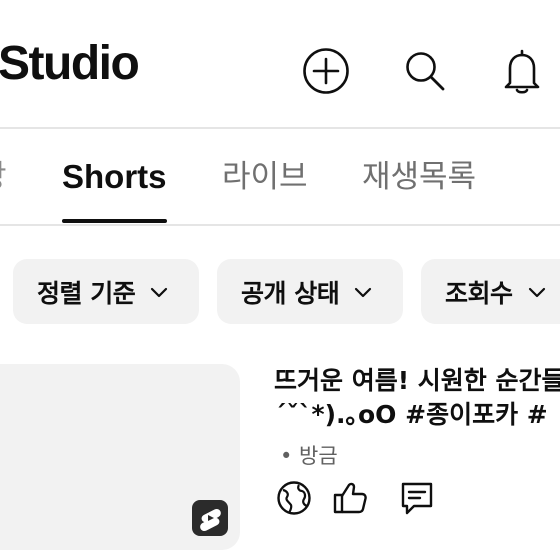 The height and width of the screenshot is (560, 560). I want to click on video-publish-time: • 방금, so click(309, 456).